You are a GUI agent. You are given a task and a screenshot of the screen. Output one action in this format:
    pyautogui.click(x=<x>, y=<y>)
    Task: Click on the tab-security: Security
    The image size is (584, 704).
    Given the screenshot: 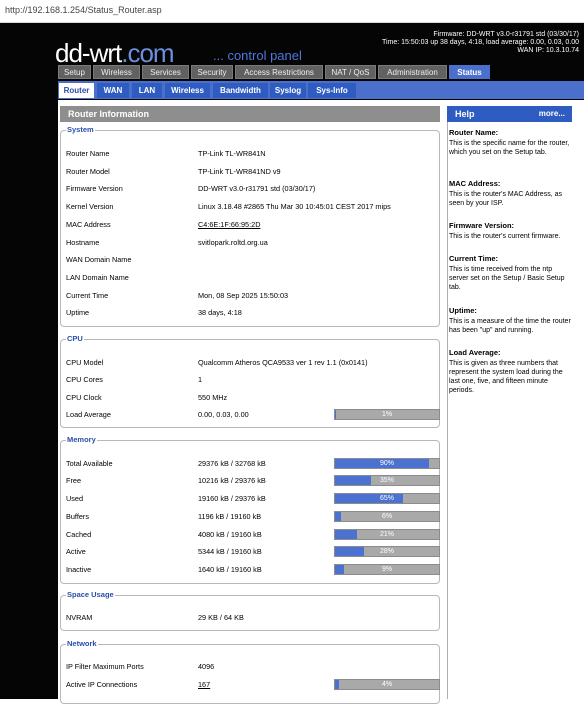 What is the action you would take?
    pyautogui.click(x=212, y=72)
    